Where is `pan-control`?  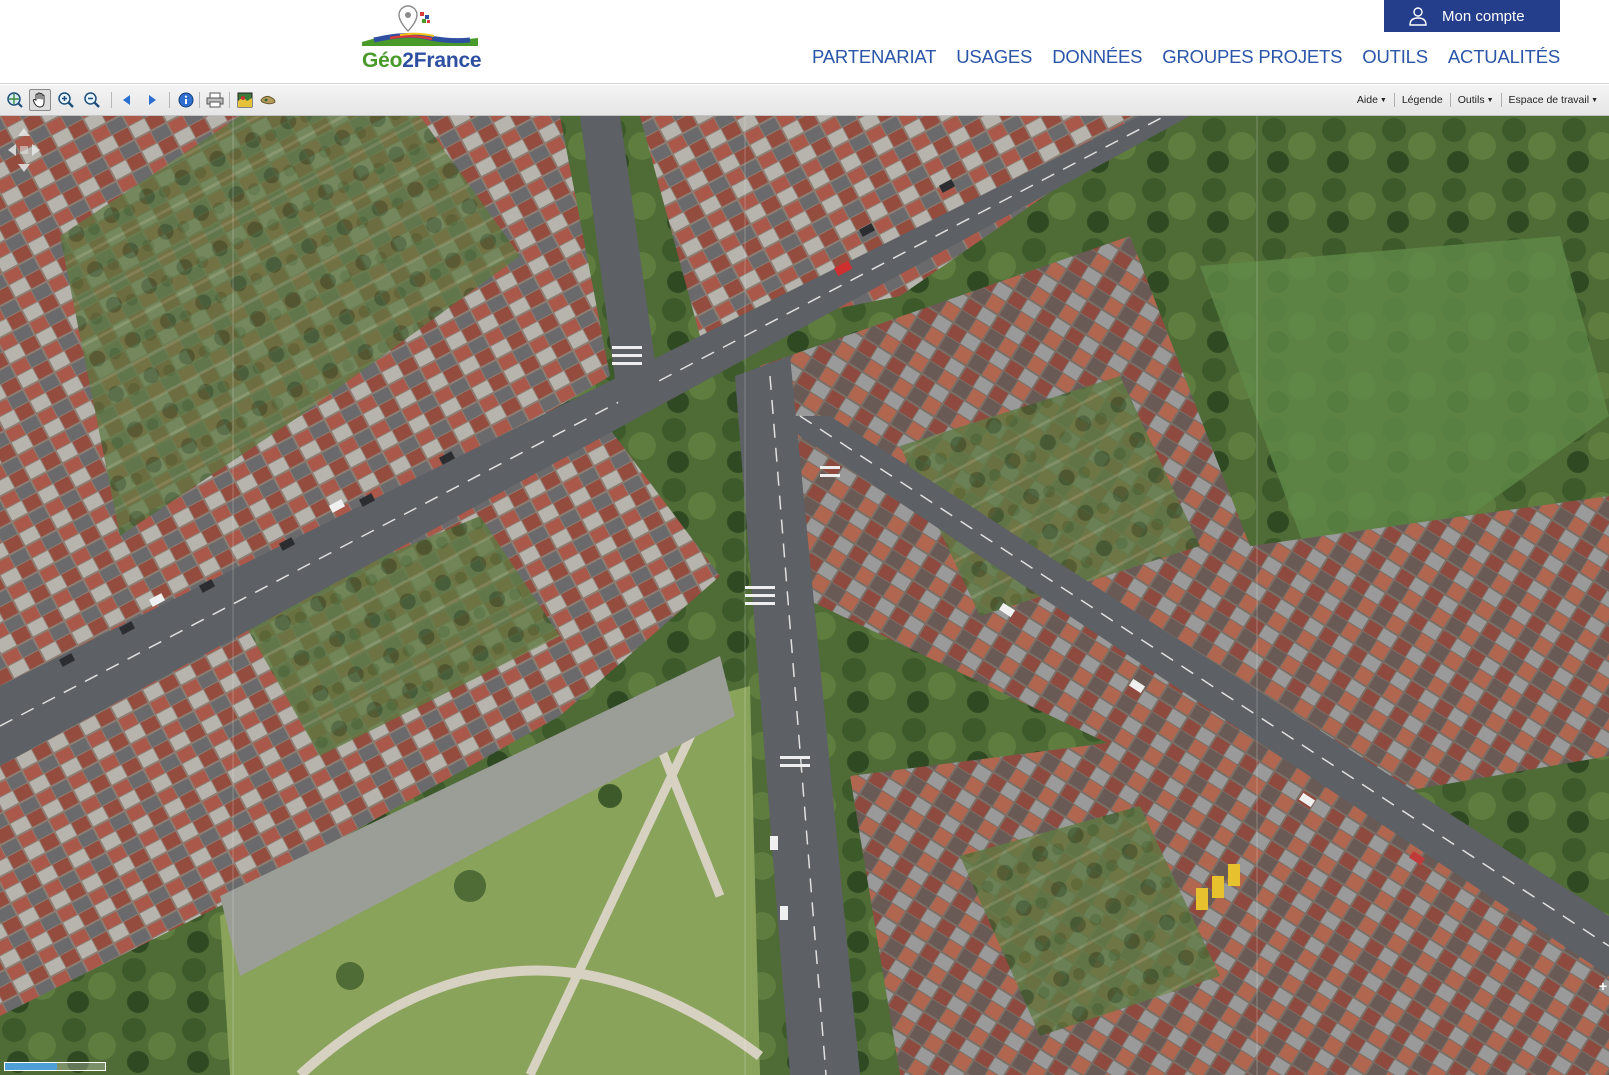 pan-control is located at coordinates (24, 150).